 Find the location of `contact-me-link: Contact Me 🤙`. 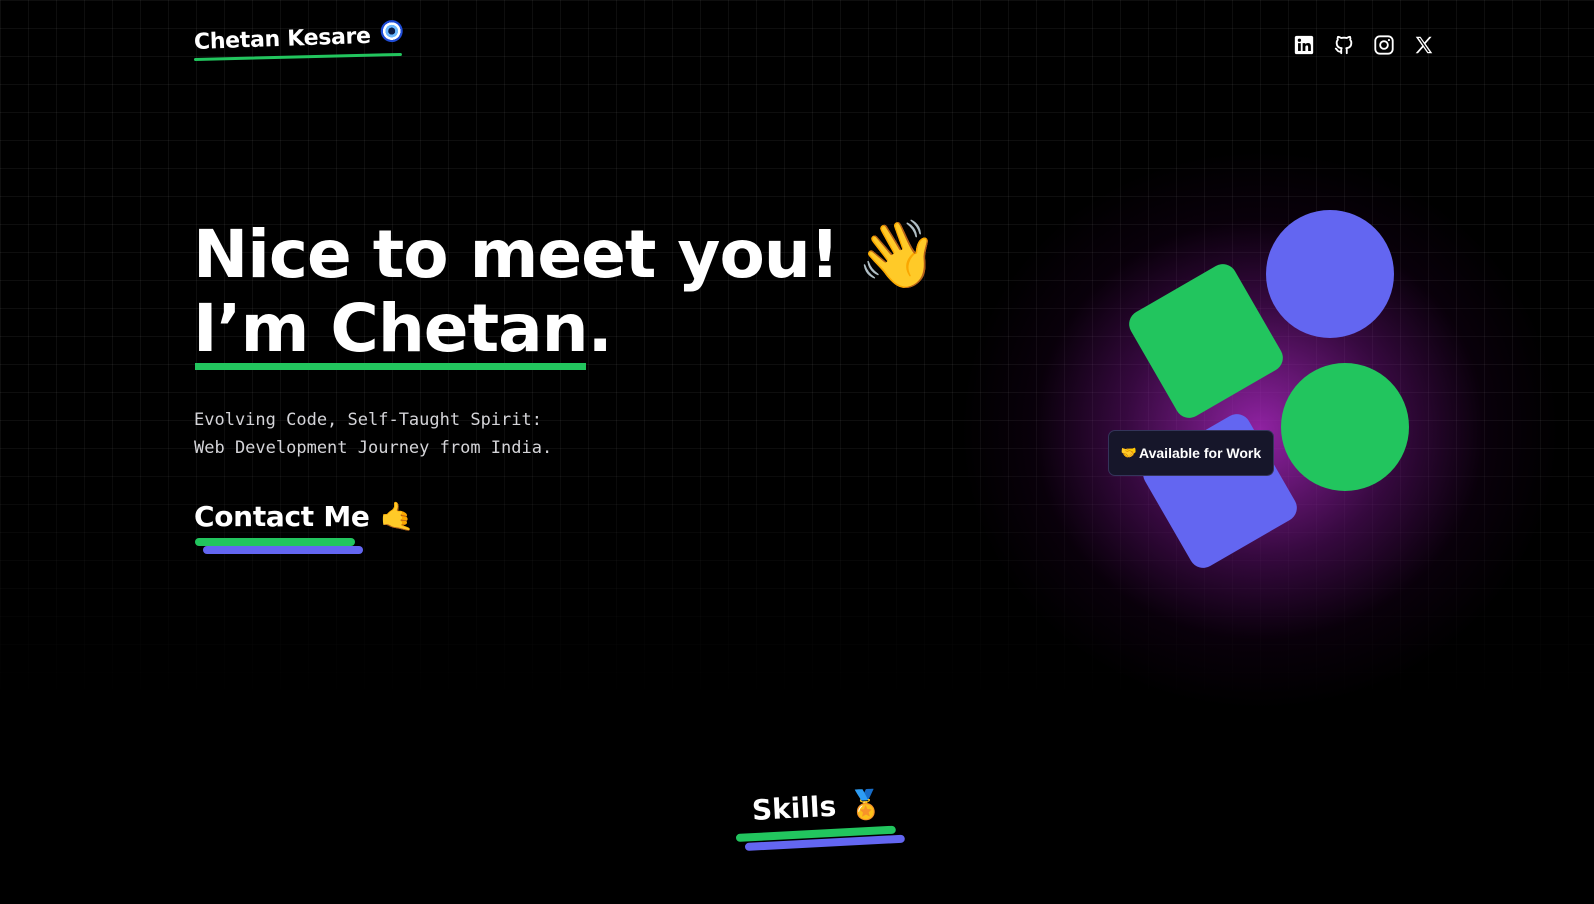

contact-me-link: Contact Me 🤙 is located at coordinates (304, 516).